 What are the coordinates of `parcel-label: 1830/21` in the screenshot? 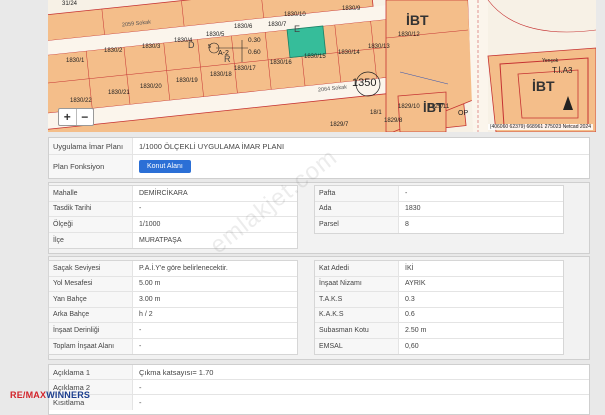 It's located at (119, 93).